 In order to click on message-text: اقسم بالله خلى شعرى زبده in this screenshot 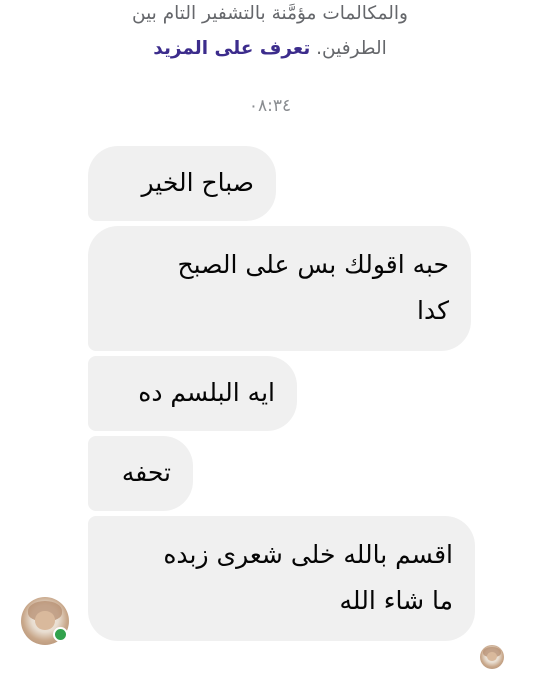, I will do `click(308, 554)`.